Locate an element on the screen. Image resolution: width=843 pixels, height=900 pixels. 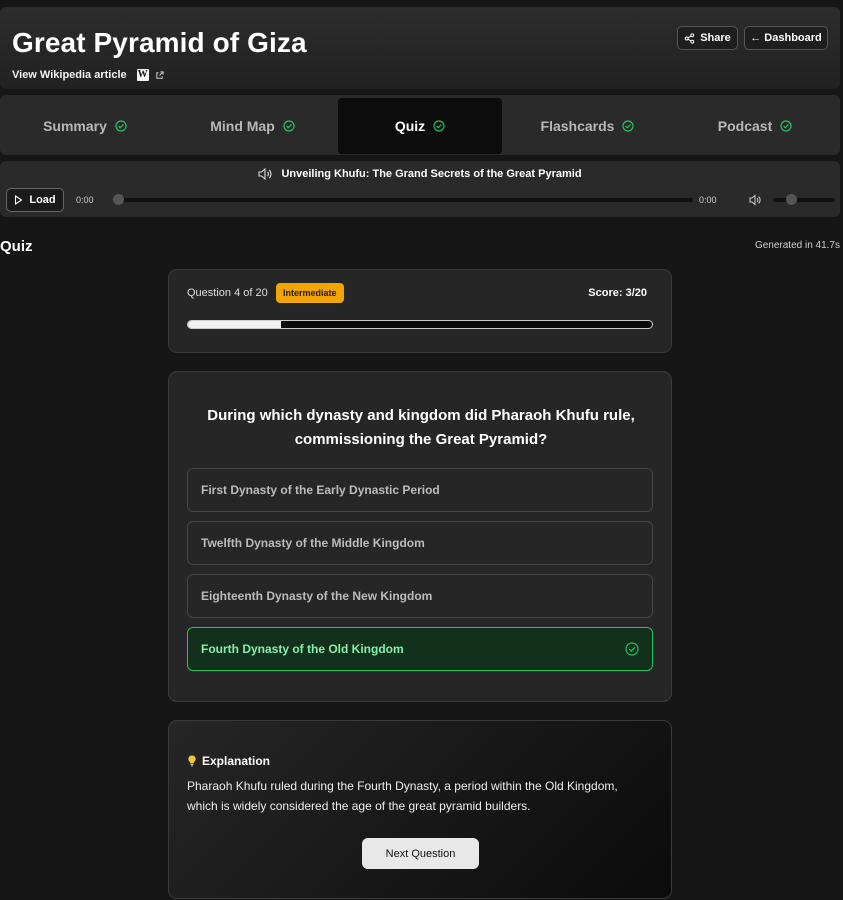
dashboard-button: ← Dashboard is located at coordinates (786, 38).